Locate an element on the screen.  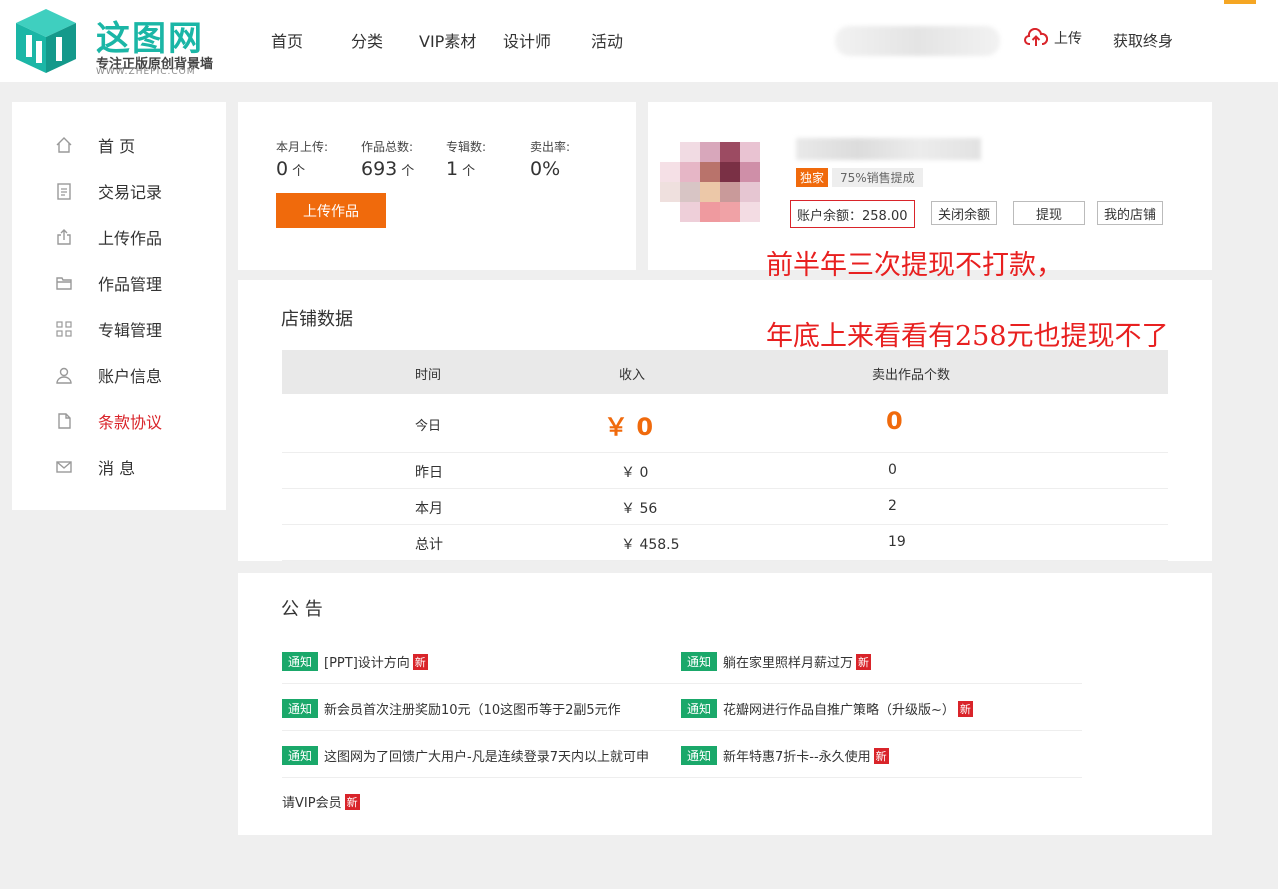
nav-vip: VIP素材 is located at coordinates (447, 40).